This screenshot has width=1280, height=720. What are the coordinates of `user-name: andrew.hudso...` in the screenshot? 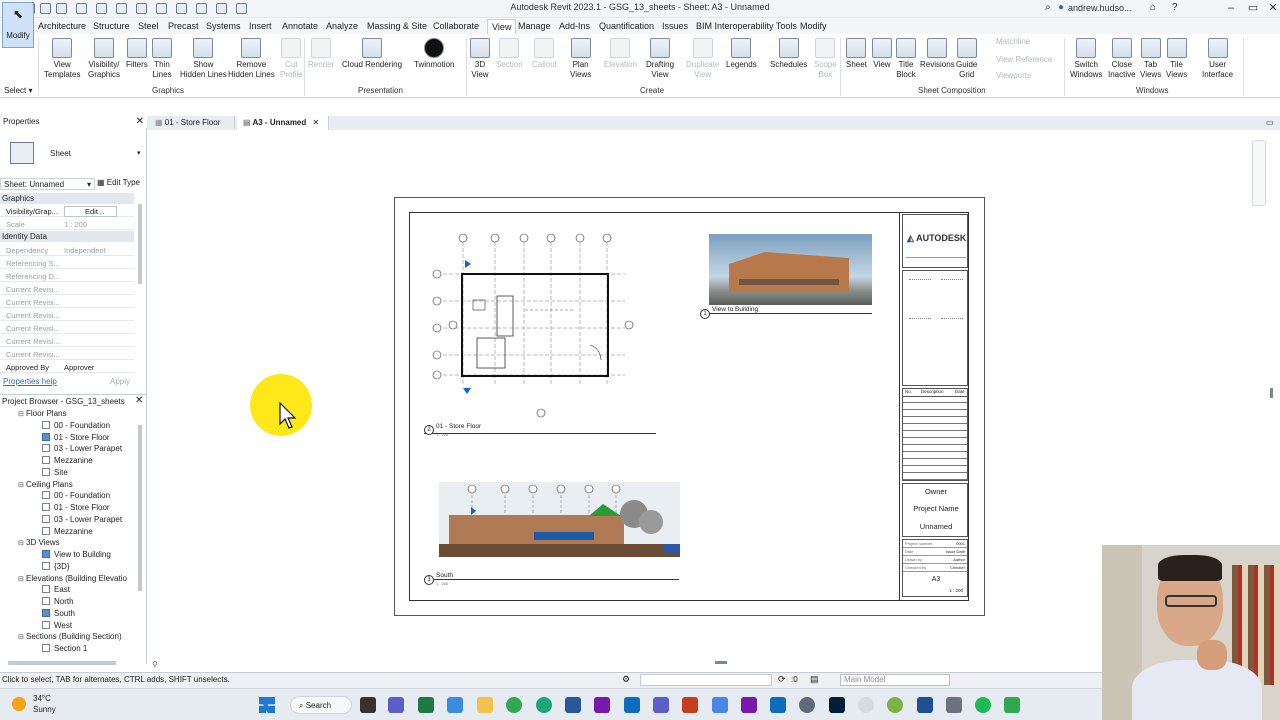 It's located at (1100, 8).